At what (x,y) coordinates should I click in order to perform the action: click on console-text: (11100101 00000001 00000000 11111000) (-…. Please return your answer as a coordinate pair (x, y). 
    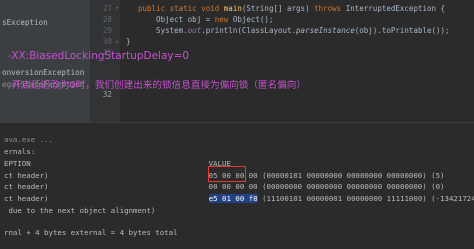
    Looking at the image, I should click on (365, 198).